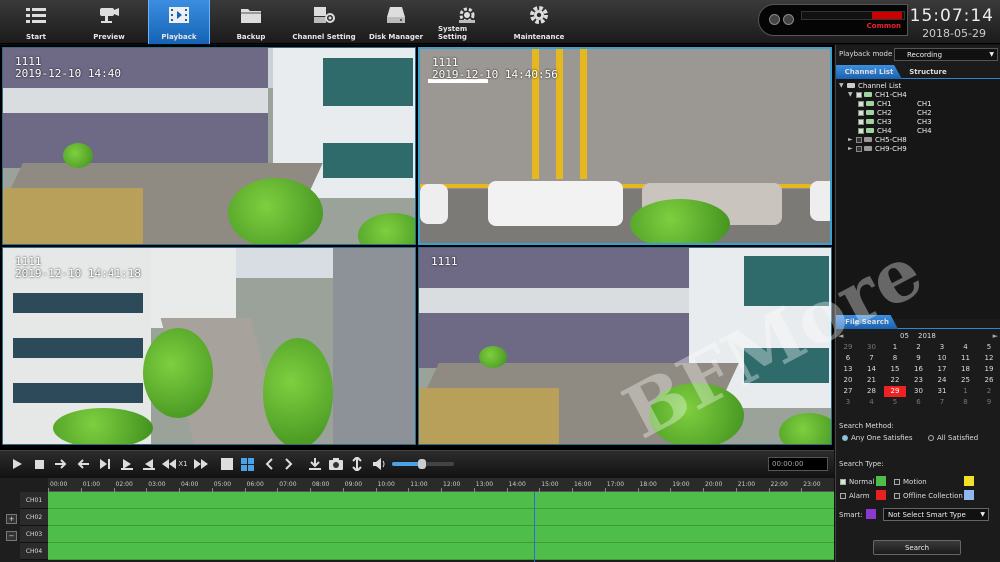 The height and width of the screenshot is (562, 1000). What do you see at coordinates (995, 336) in the screenshot?
I see `calendar-next-button: ►` at bounding box center [995, 336].